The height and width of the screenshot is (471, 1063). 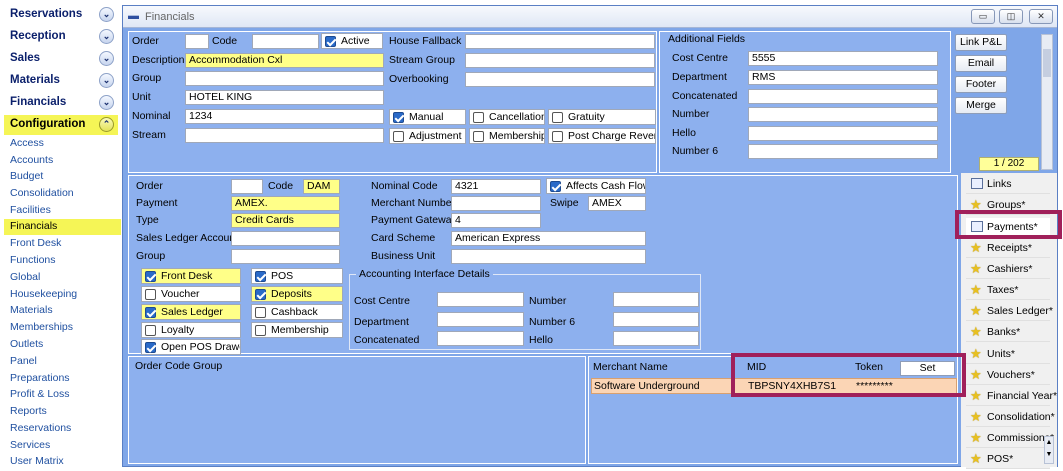 I want to click on tab-commissions: ★ Commissions*, so click(x=1010, y=438).